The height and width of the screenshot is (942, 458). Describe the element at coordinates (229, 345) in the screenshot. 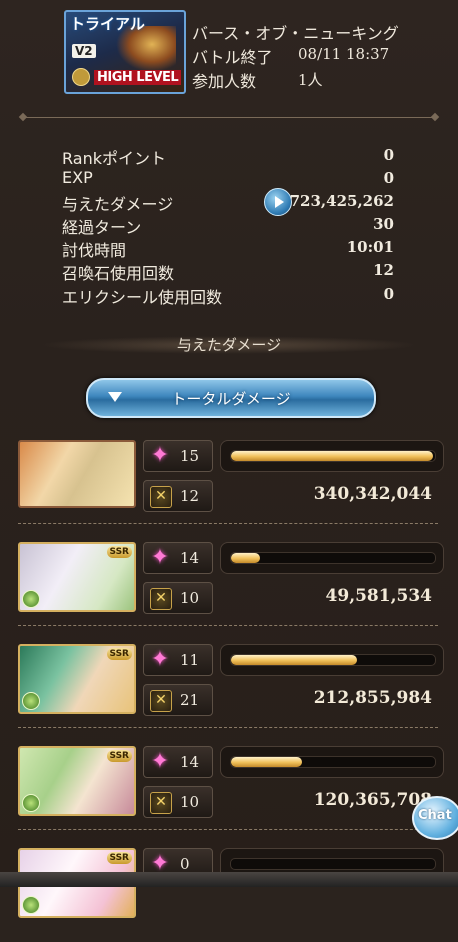

I see `damage-section-title: 与えたダメージ` at that location.